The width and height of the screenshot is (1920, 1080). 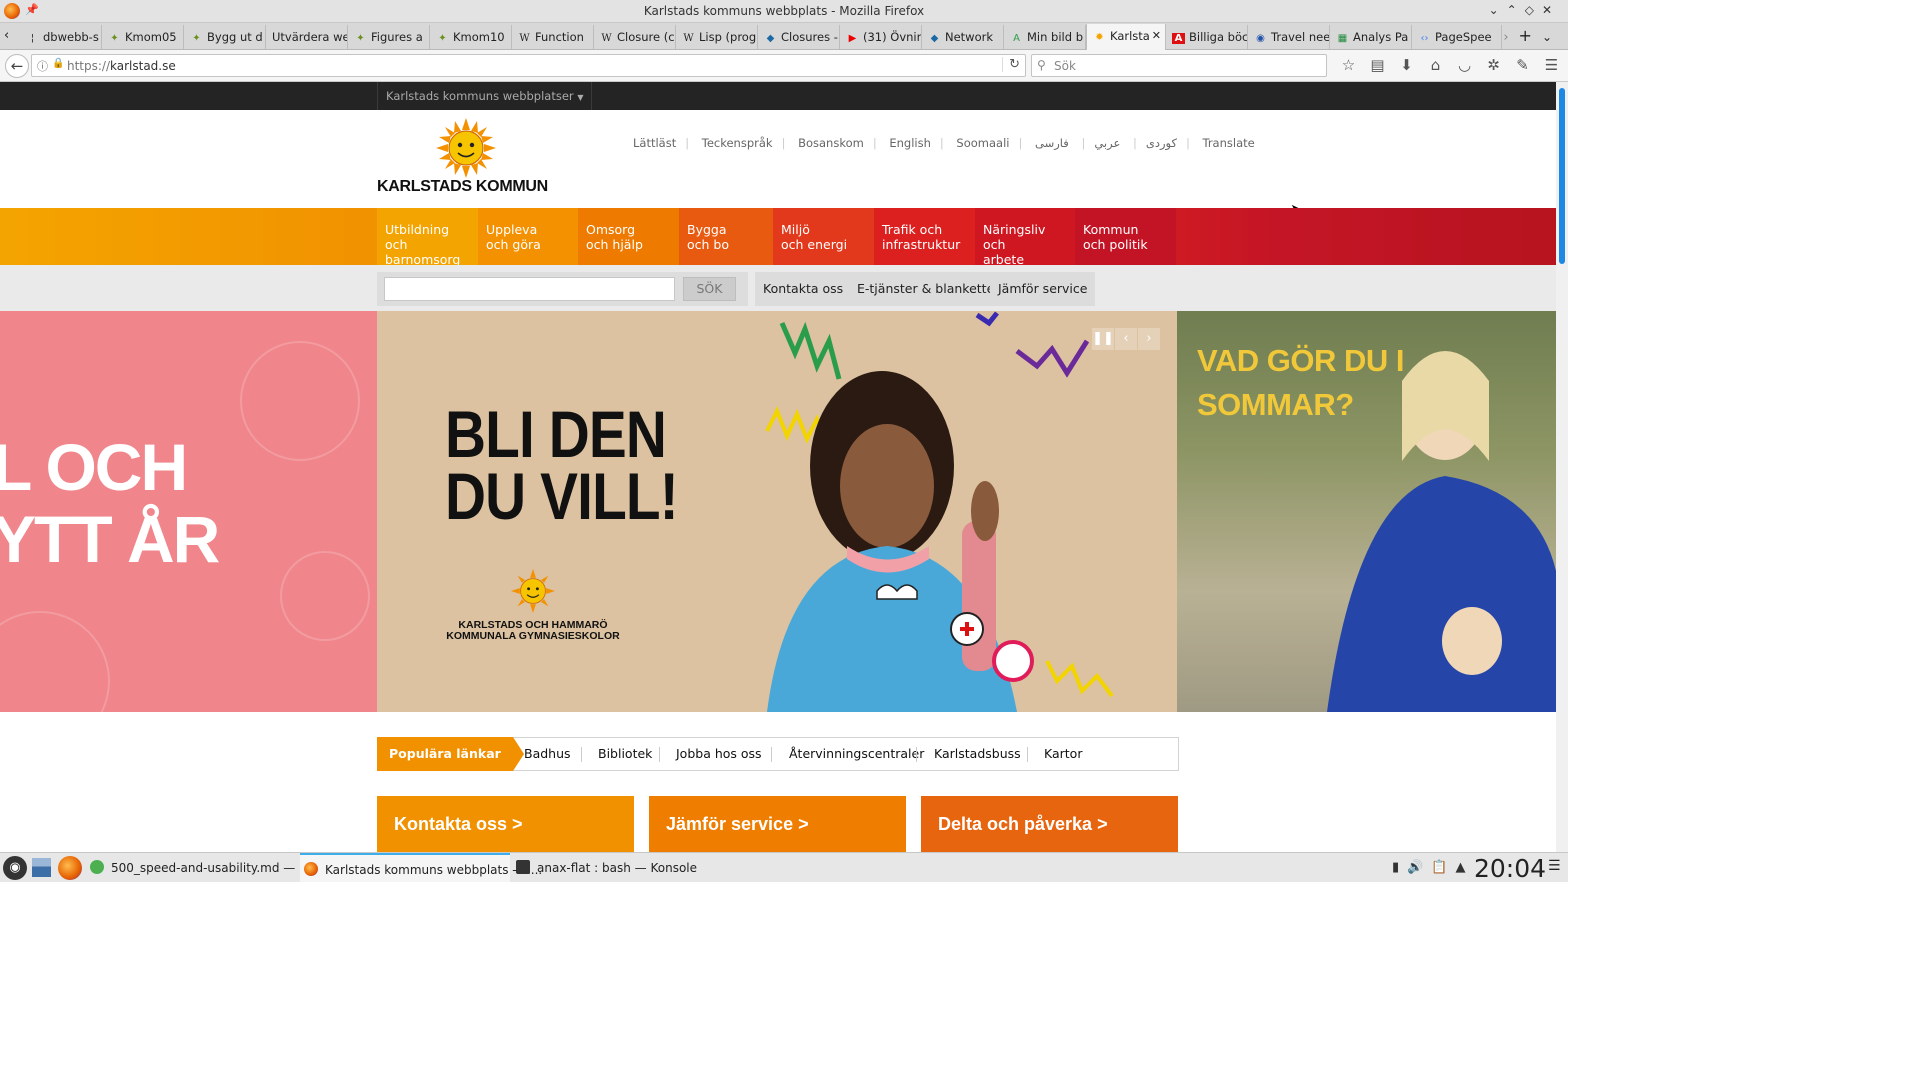 What do you see at coordinates (70, 868) in the screenshot?
I see `firefox-launcher-icon` at bounding box center [70, 868].